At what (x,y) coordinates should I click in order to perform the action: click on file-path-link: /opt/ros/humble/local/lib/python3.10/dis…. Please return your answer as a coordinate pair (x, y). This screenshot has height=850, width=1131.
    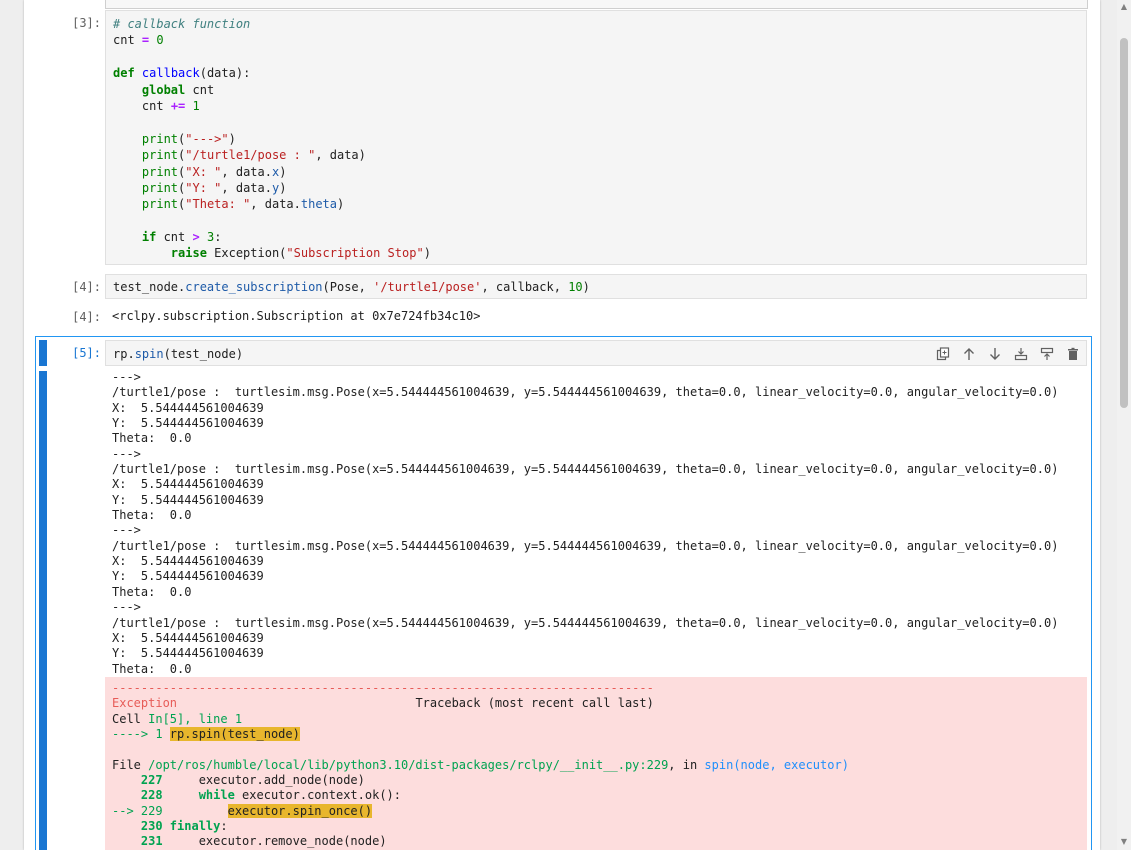
    Looking at the image, I should click on (408, 765).